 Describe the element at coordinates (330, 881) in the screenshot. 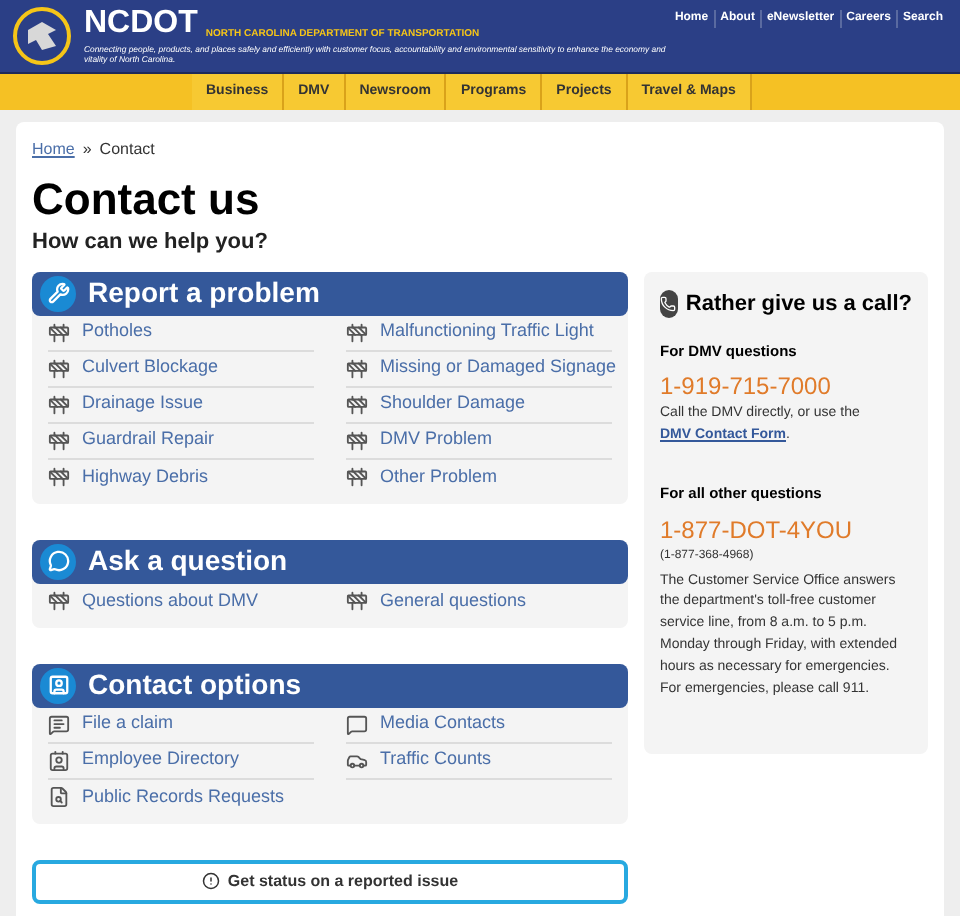

I see `status-button: Get status on a reported issue` at that location.